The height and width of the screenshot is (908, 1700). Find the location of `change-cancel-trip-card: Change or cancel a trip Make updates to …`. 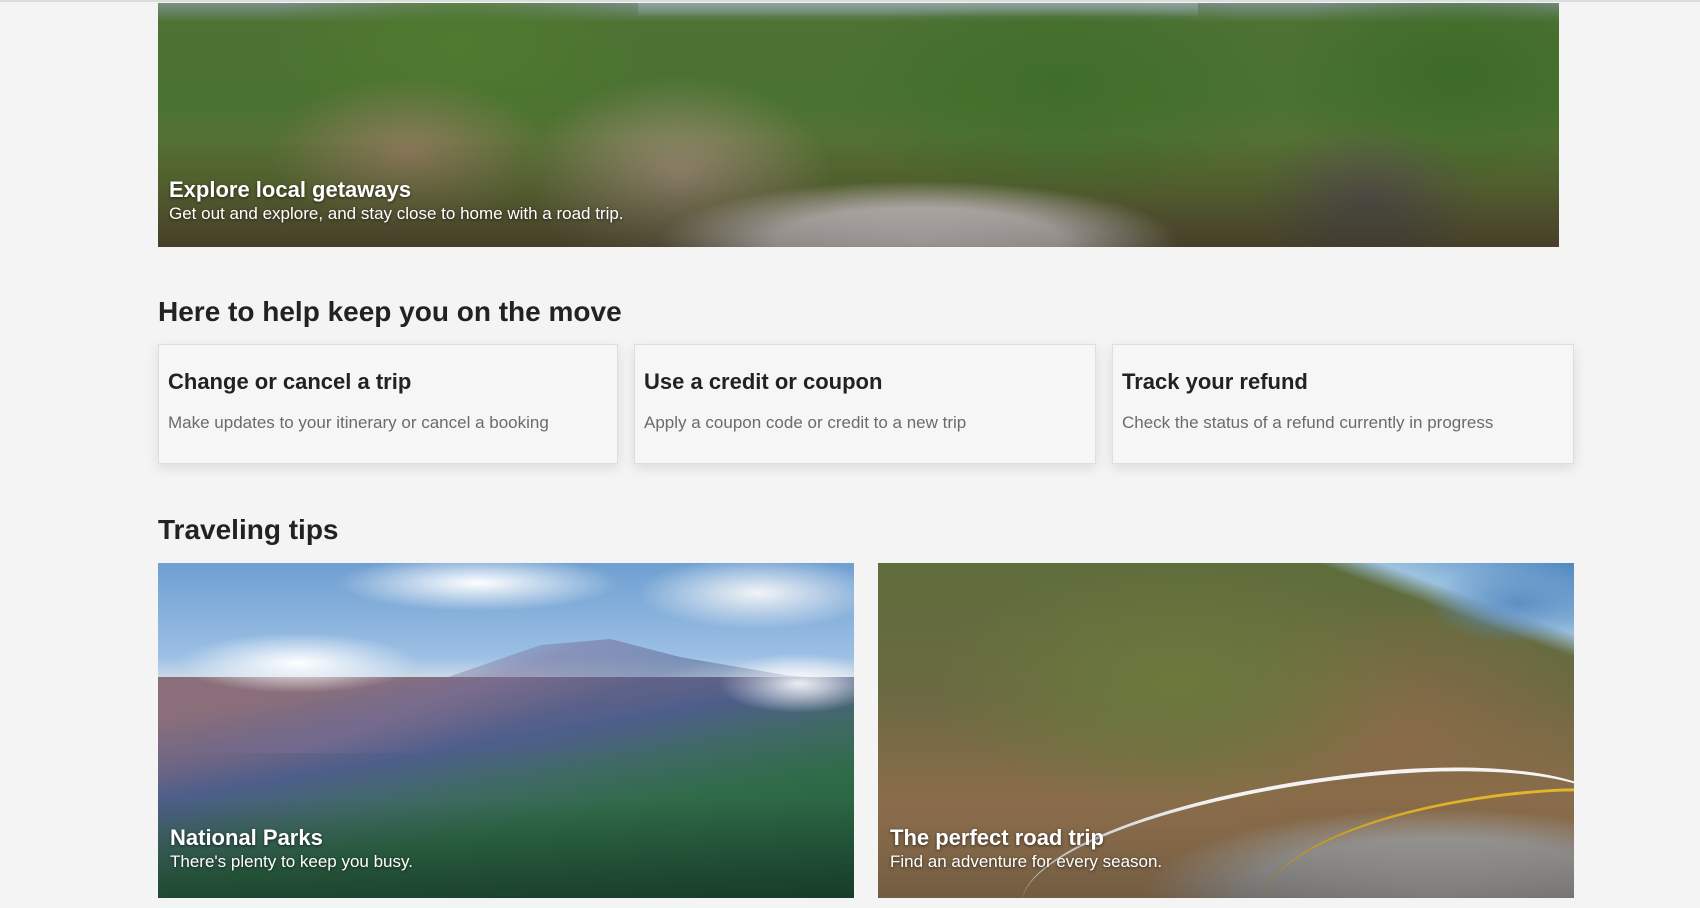

change-cancel-trip-card: Change or cancel a trip Make updates to … is located at coordinates (388, 404).